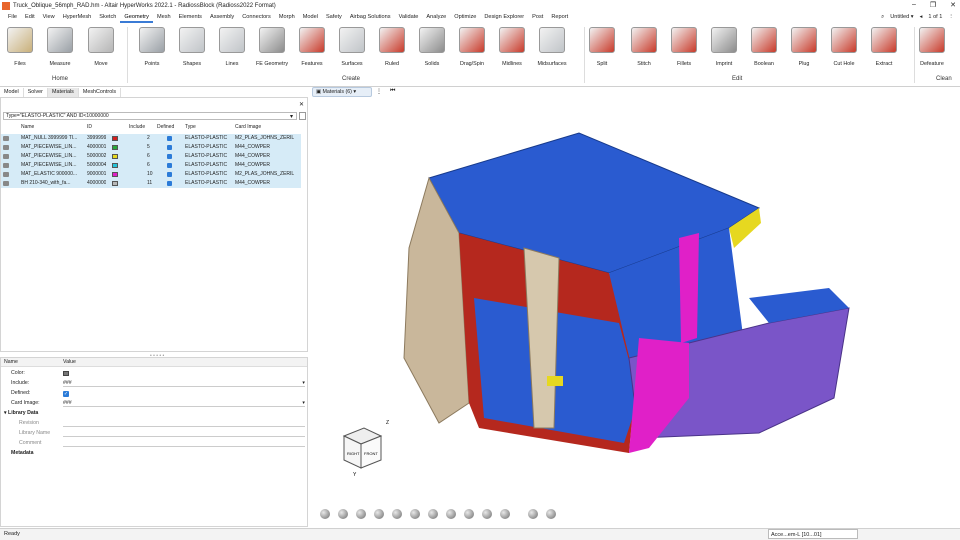 This screenshot has height=540, width=960. I want to click on zoom-box-icon, so click(397, 514).